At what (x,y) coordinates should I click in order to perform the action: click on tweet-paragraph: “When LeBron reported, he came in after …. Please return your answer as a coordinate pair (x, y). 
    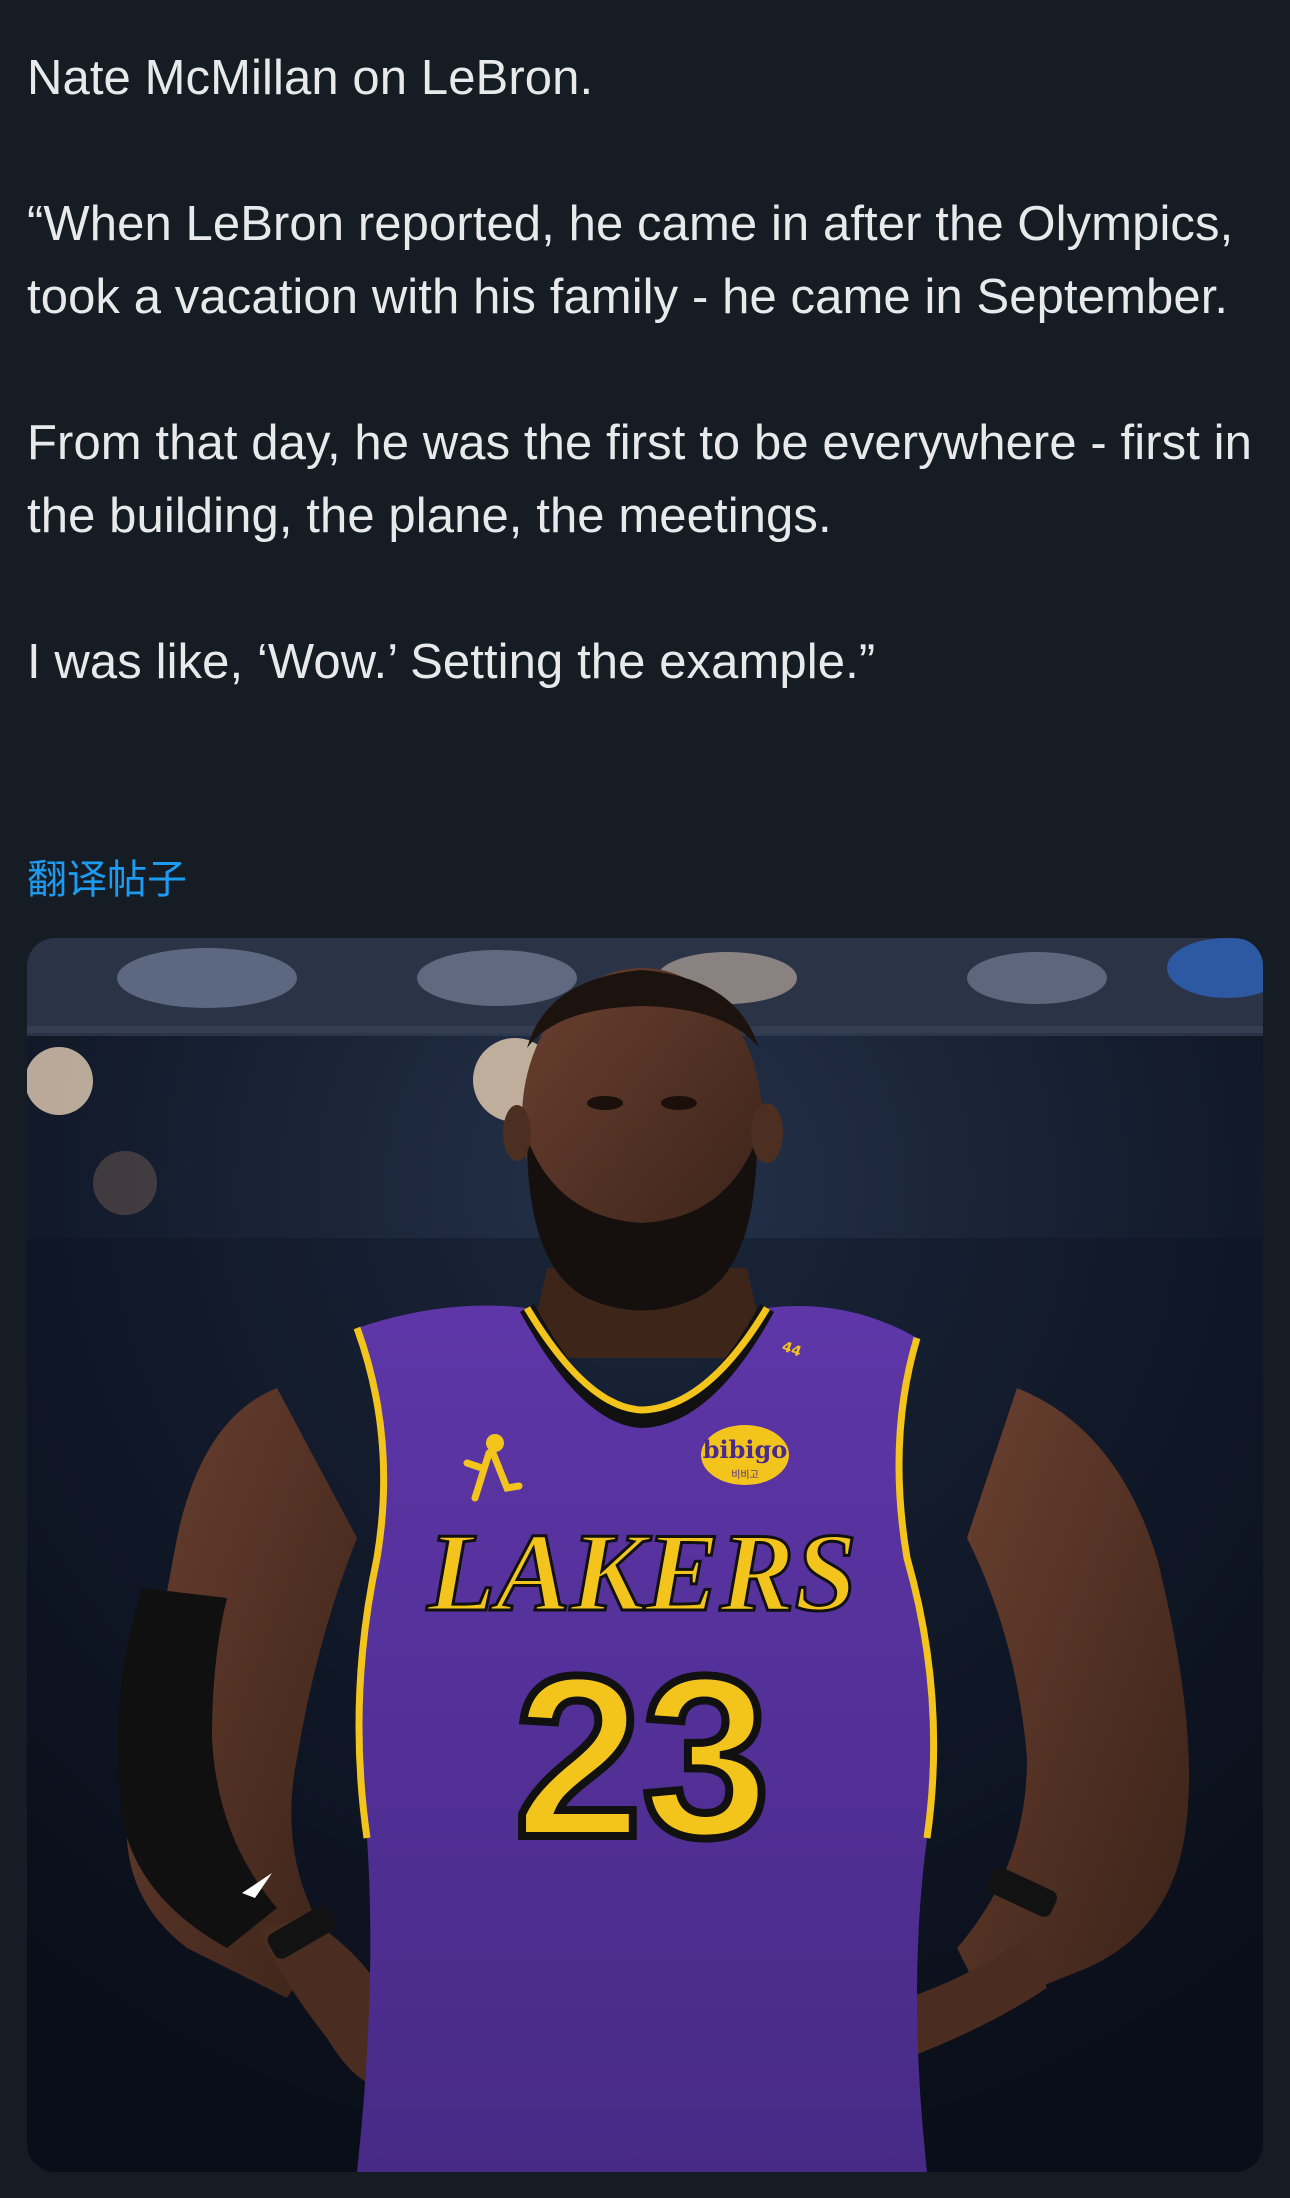
    Looking at the image, I should click on (630, 260).